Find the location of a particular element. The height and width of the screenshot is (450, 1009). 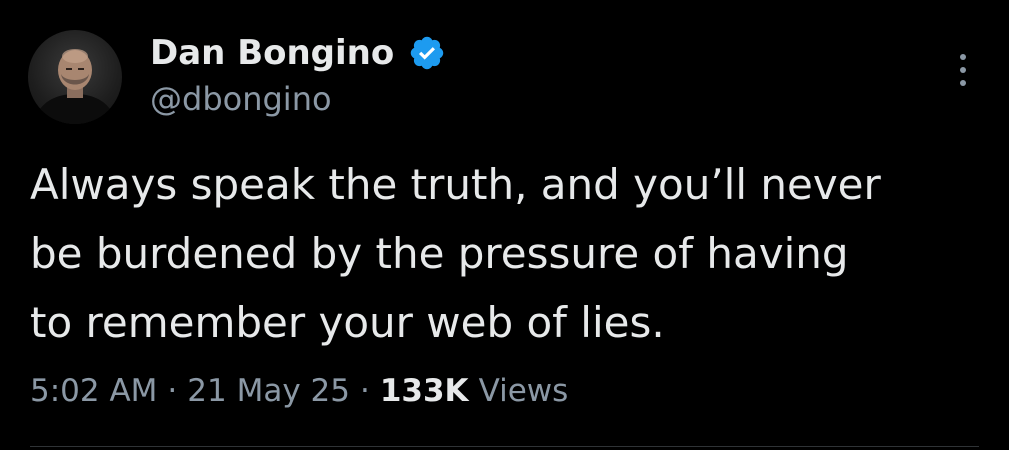

avatar is located at coordinates (75, 77).